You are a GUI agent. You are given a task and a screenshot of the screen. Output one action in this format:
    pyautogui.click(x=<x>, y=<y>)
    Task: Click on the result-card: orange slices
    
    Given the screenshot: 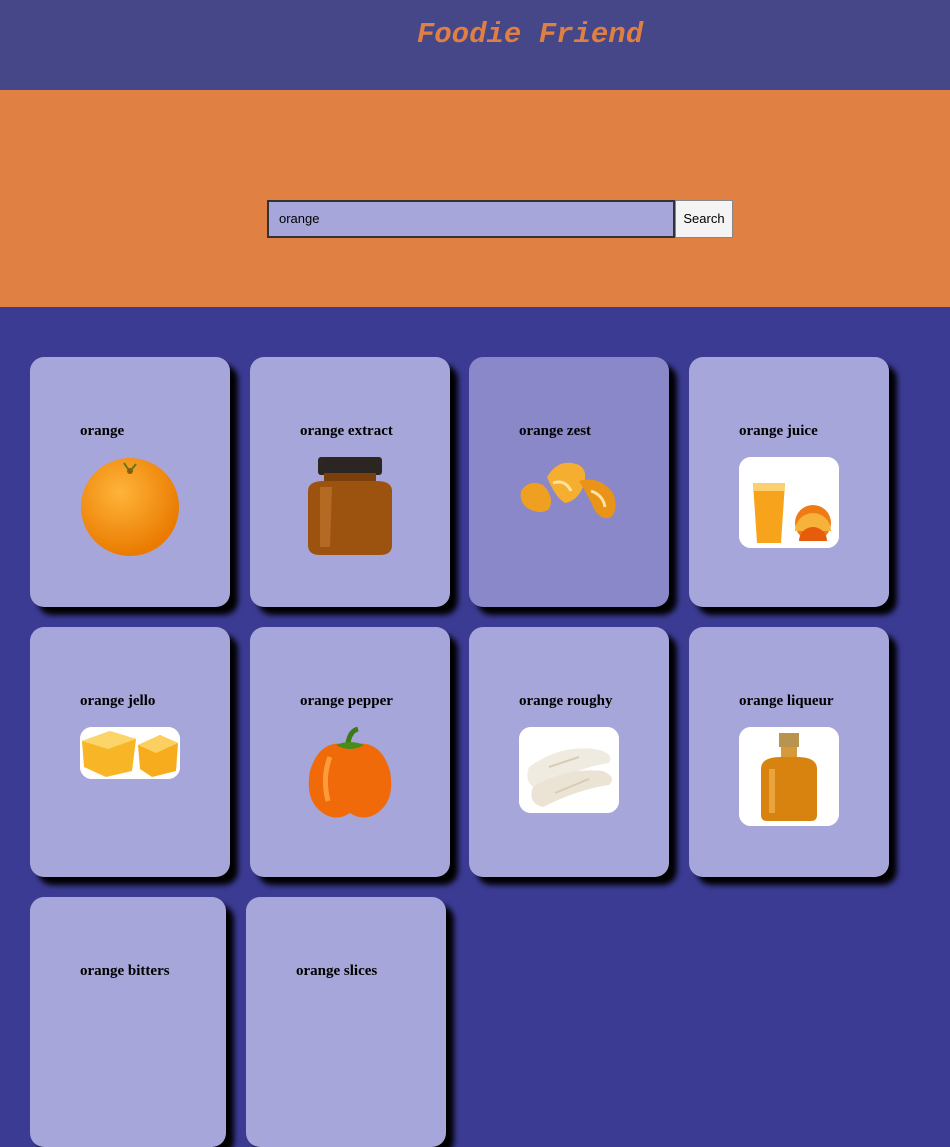 What is the action you would take?
    pyautogui.click(x=346, y=1022)
    